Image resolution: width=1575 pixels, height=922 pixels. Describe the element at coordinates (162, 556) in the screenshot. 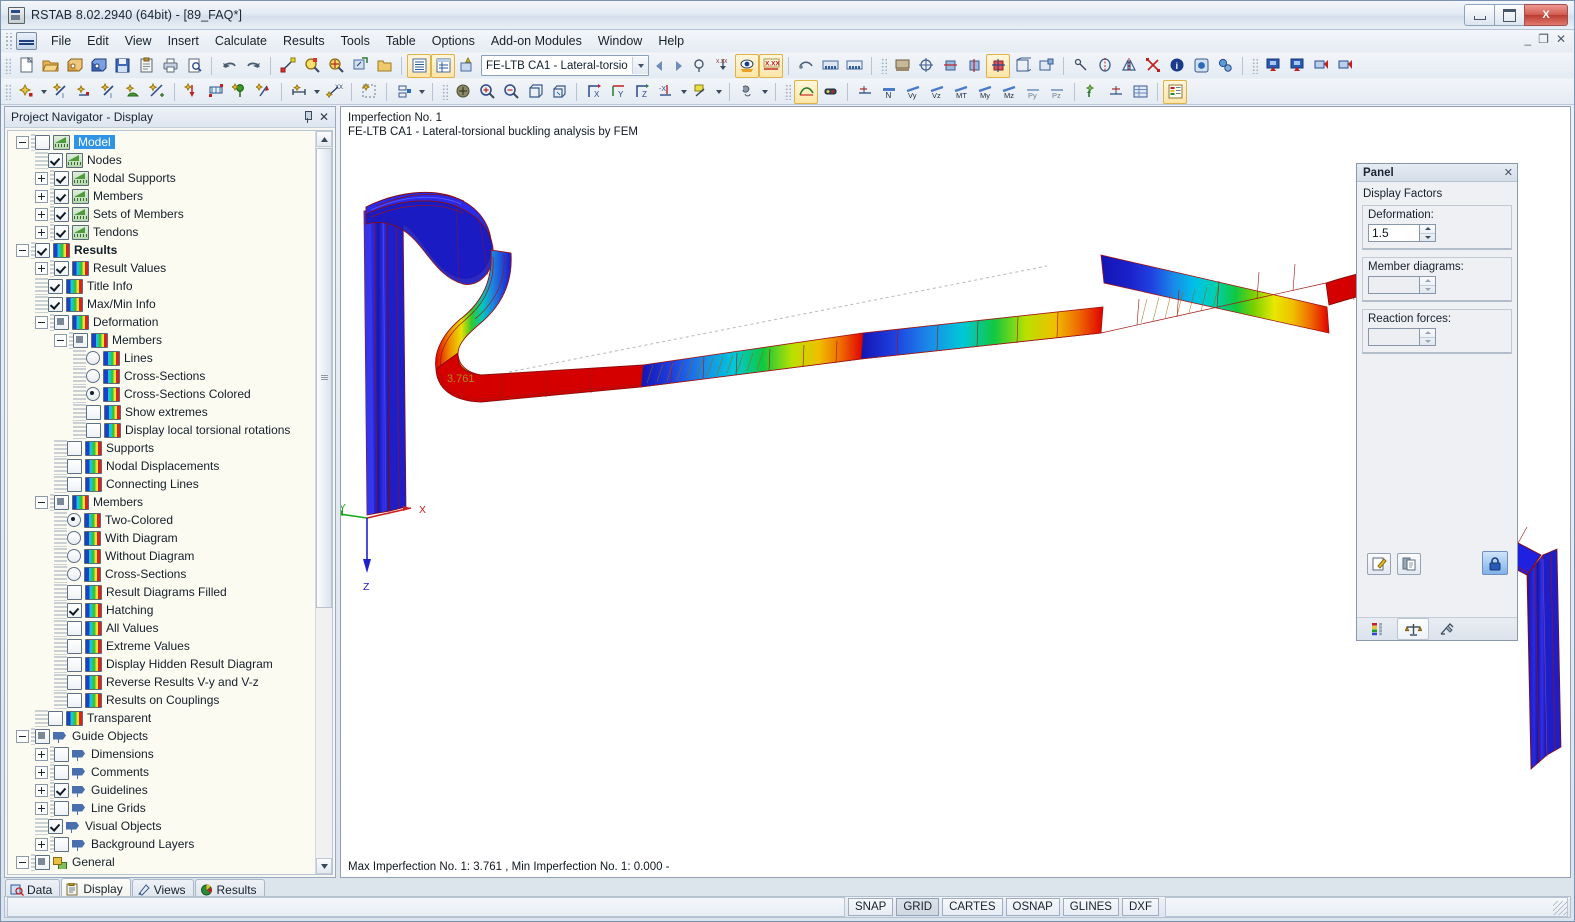

I see `tree-item-without-diagram: Without Diagram` at that location.